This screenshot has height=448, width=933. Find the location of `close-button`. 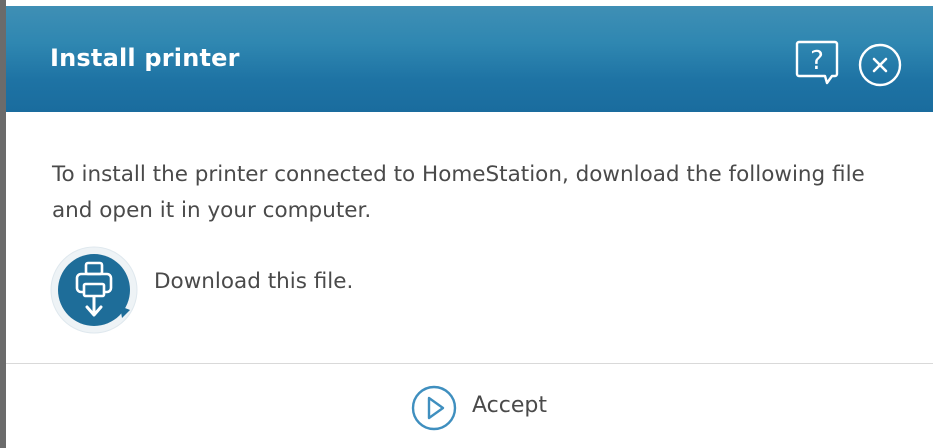

close-button is located at coordinates (880, 65).